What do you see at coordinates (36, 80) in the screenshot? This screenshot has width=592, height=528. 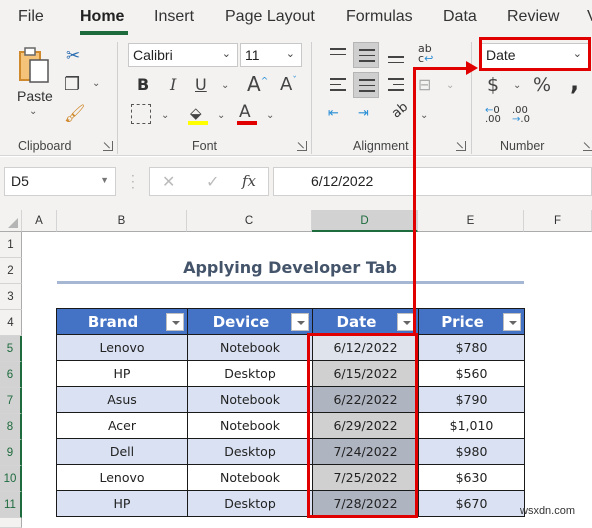 I see `paste-button: Paste ⌄` at bounding box center [36, 80].